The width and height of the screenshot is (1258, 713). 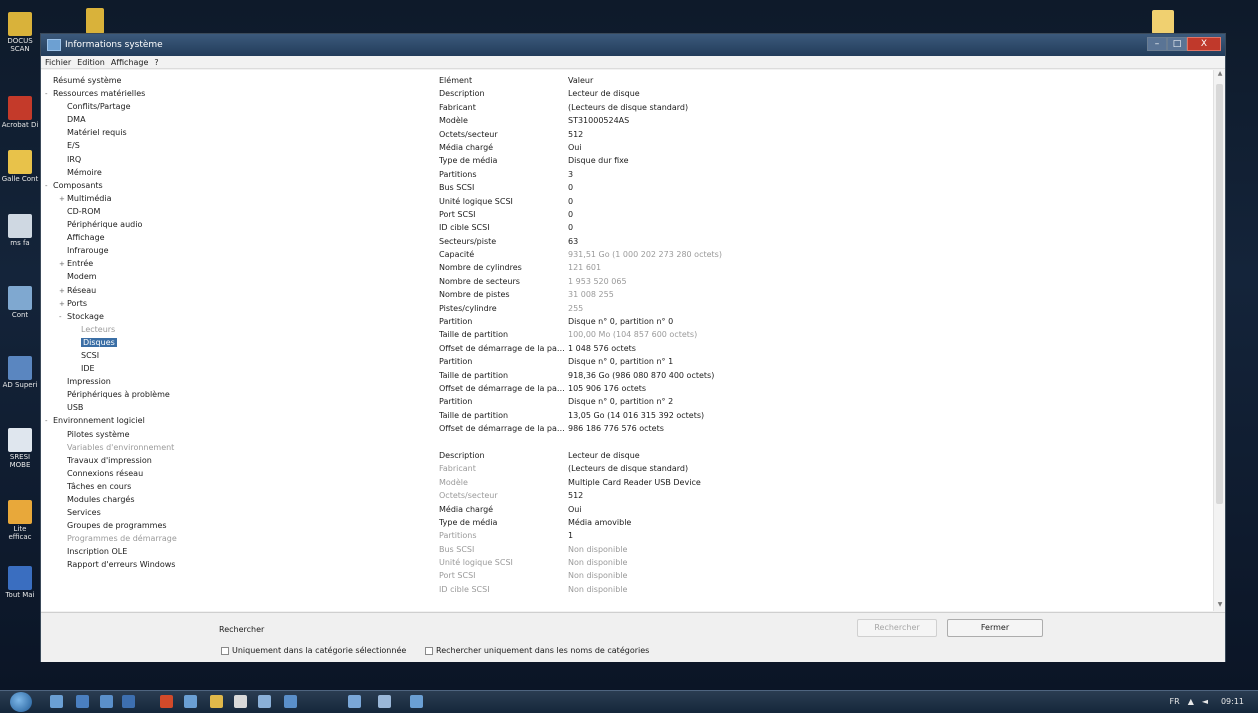 What do you see at coordinates (20, 372) in the screenshot?
I see `desktop-shortcut: AD Superi` at bounding box center [20, 372].